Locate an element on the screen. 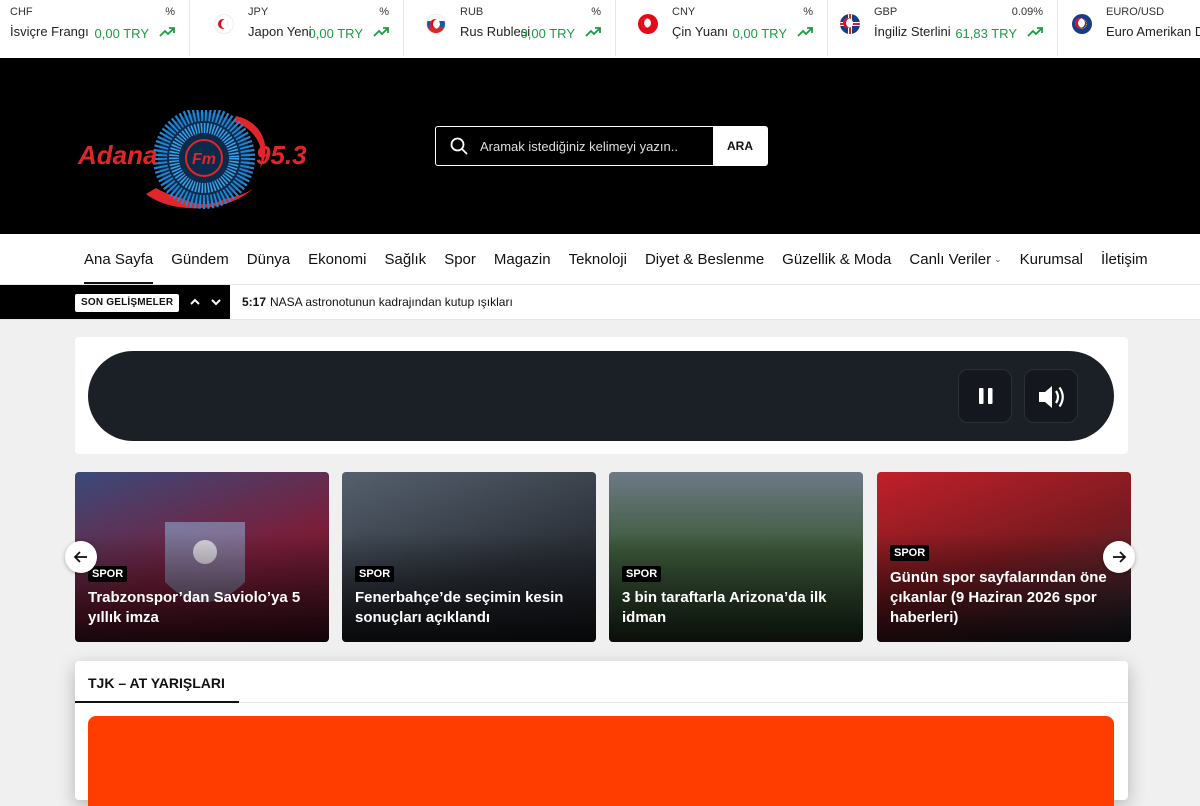  search-form: ARA is located at coordinates (601, 146).